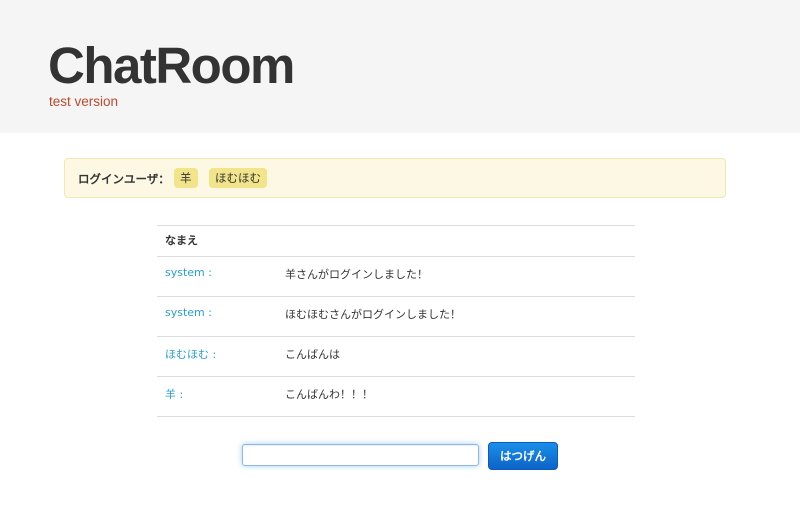  What do you see at coordinates (456, 396) in the screenshot?
I see `message-text: こんばんわ！！！` at bounding box center [456, 396].